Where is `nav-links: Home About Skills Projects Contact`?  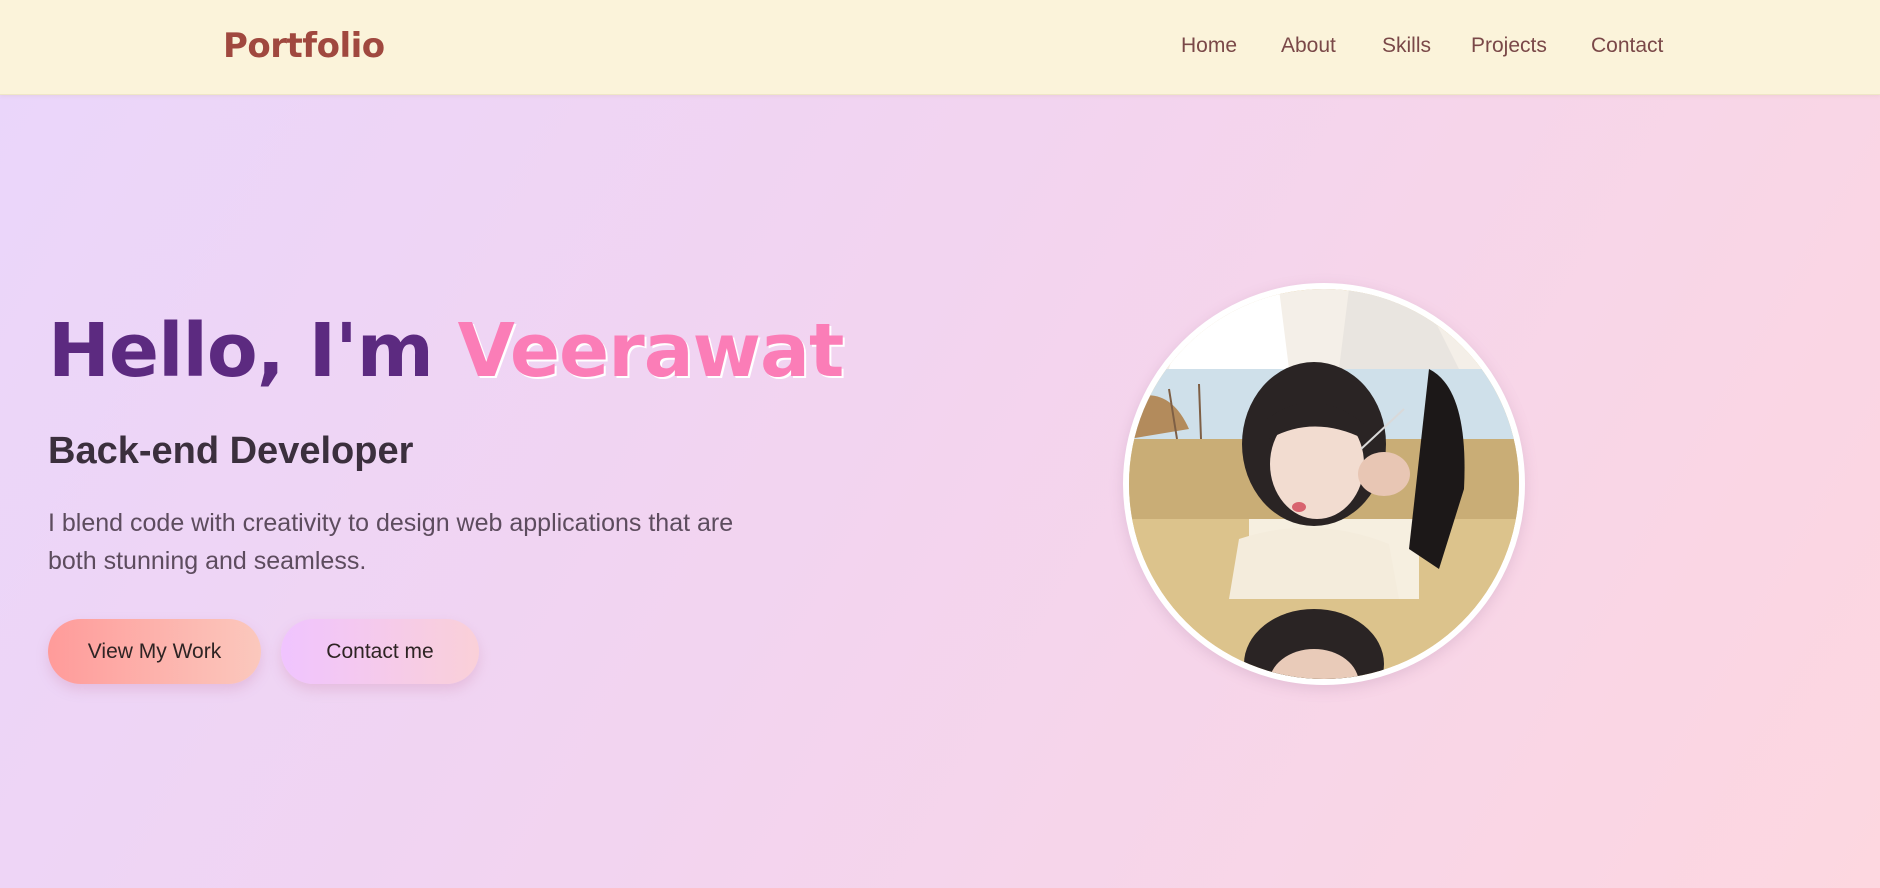 nav-links: Home About Skills Projects Contact is located at coordinates (940, 49).